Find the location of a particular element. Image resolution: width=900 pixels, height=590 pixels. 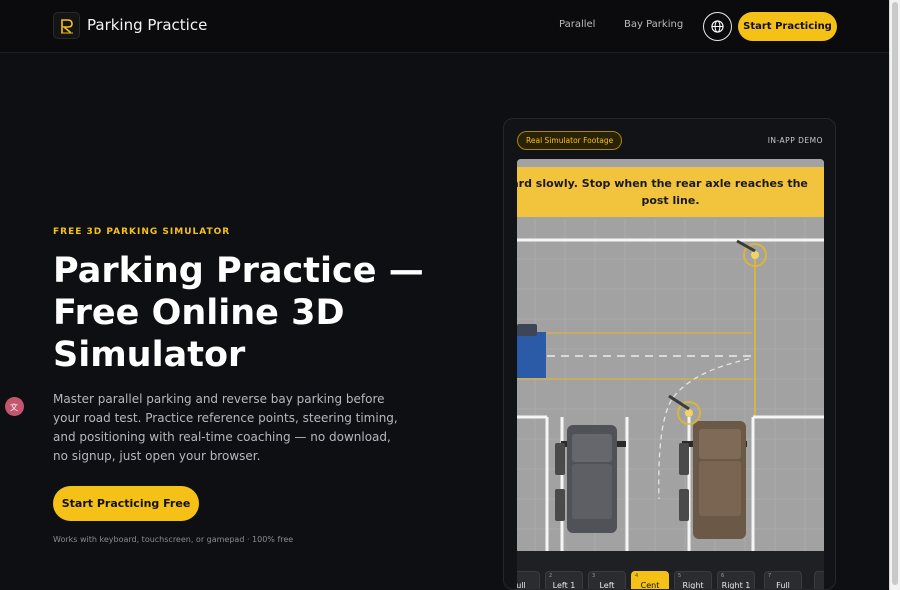

button-label: ull is located at coordinates (521, 585).